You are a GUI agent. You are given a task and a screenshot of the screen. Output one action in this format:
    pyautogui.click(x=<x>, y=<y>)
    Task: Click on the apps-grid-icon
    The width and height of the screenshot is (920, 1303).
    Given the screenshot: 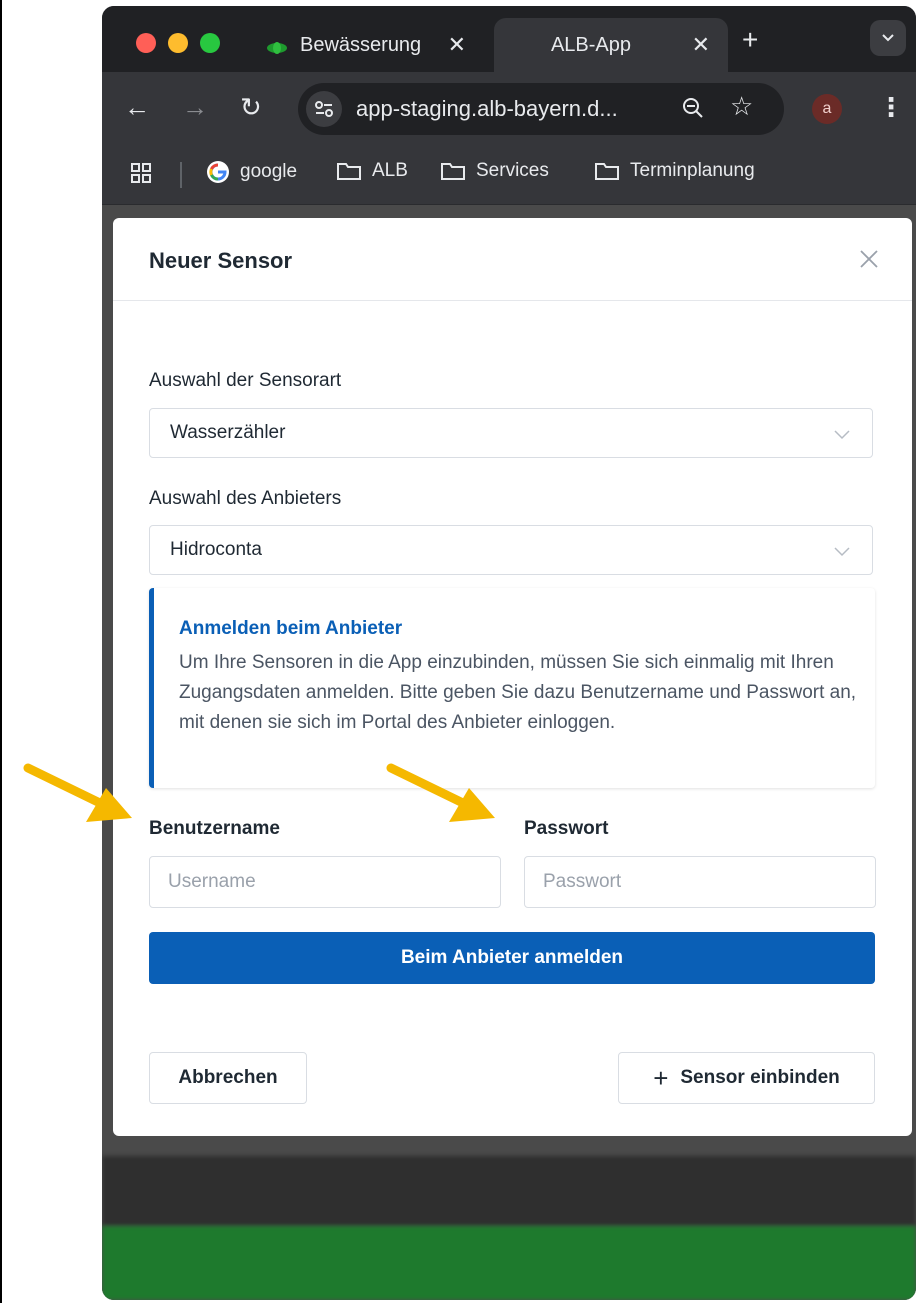 What is the action you would take?
    pyautogui.click(x=141, y=173)
    